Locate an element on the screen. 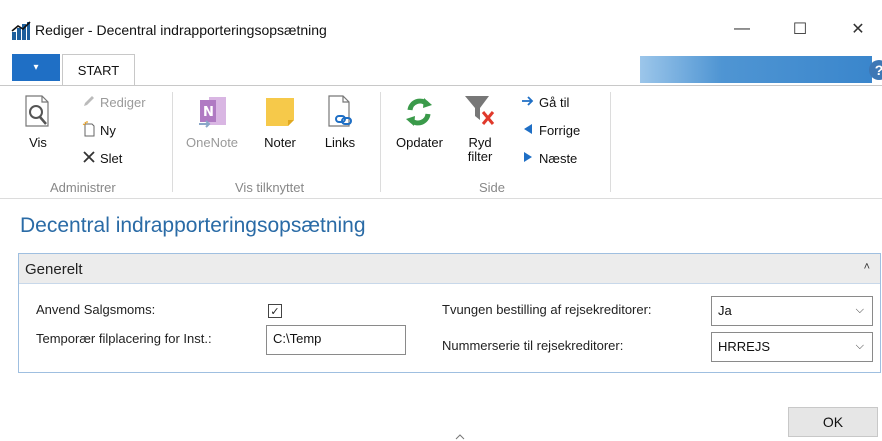 This screenshot has height=441, width=882. chevron-down-icon: ▾ is located at coordinates (36, 67).